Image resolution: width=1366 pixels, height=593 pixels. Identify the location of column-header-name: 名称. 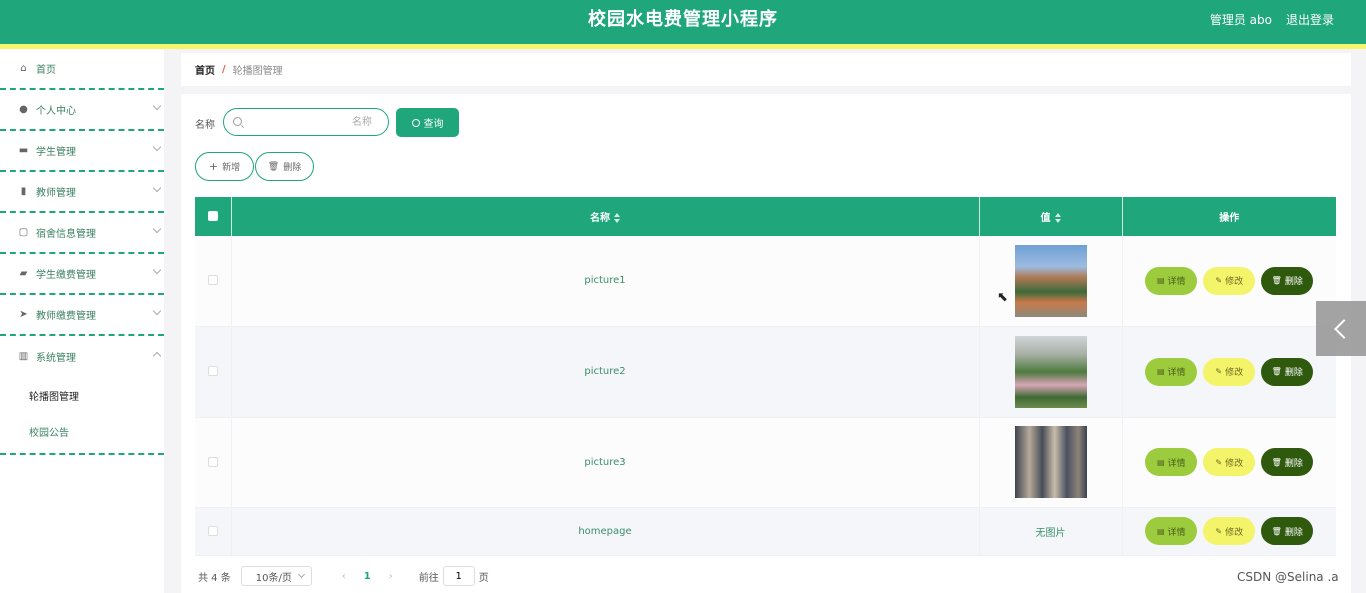
(605, 216).